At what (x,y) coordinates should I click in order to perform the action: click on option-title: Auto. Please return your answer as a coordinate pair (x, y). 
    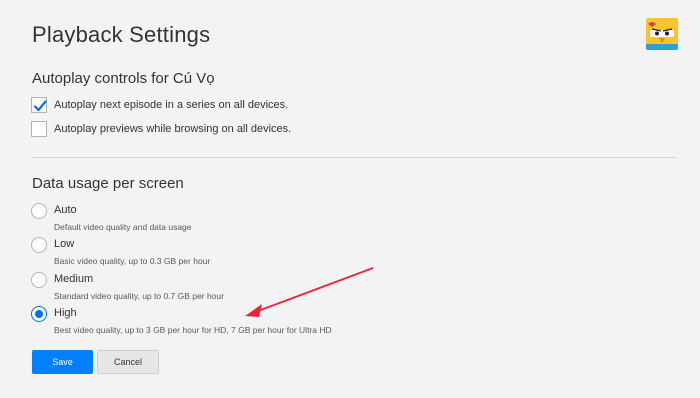
    Looking at the image, I should click on (65, 210).